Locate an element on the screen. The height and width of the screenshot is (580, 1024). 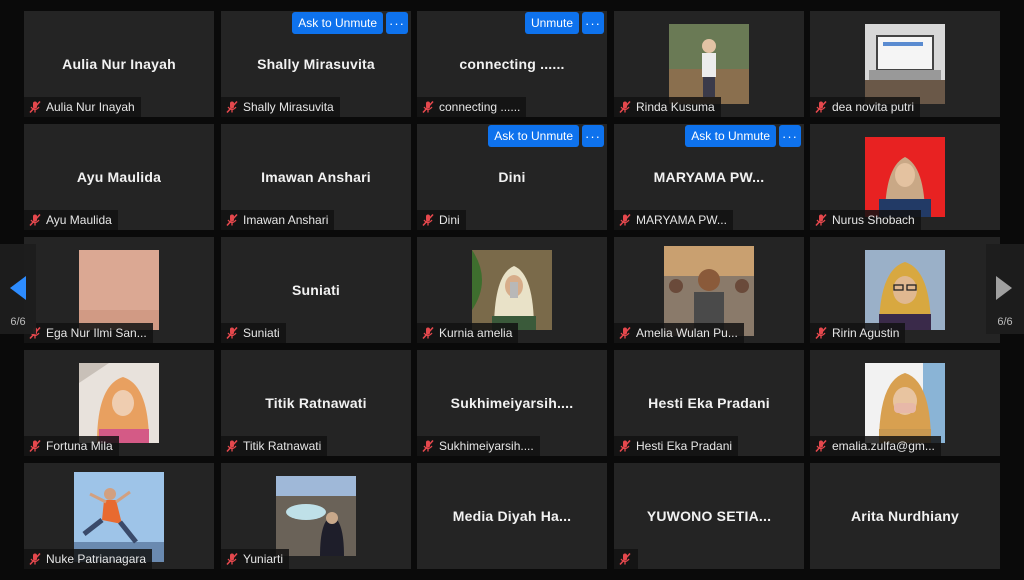
participant-tile: dea novita putri is located at coordinates (905, 64).